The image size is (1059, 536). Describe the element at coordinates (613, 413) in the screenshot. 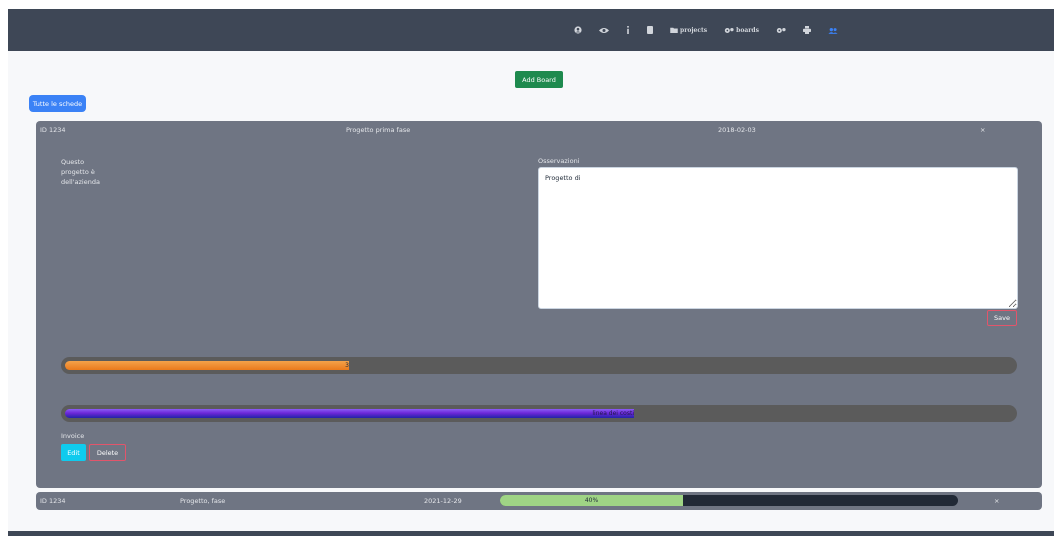

I see `progress-label-costs: linea dei costi` at that location.